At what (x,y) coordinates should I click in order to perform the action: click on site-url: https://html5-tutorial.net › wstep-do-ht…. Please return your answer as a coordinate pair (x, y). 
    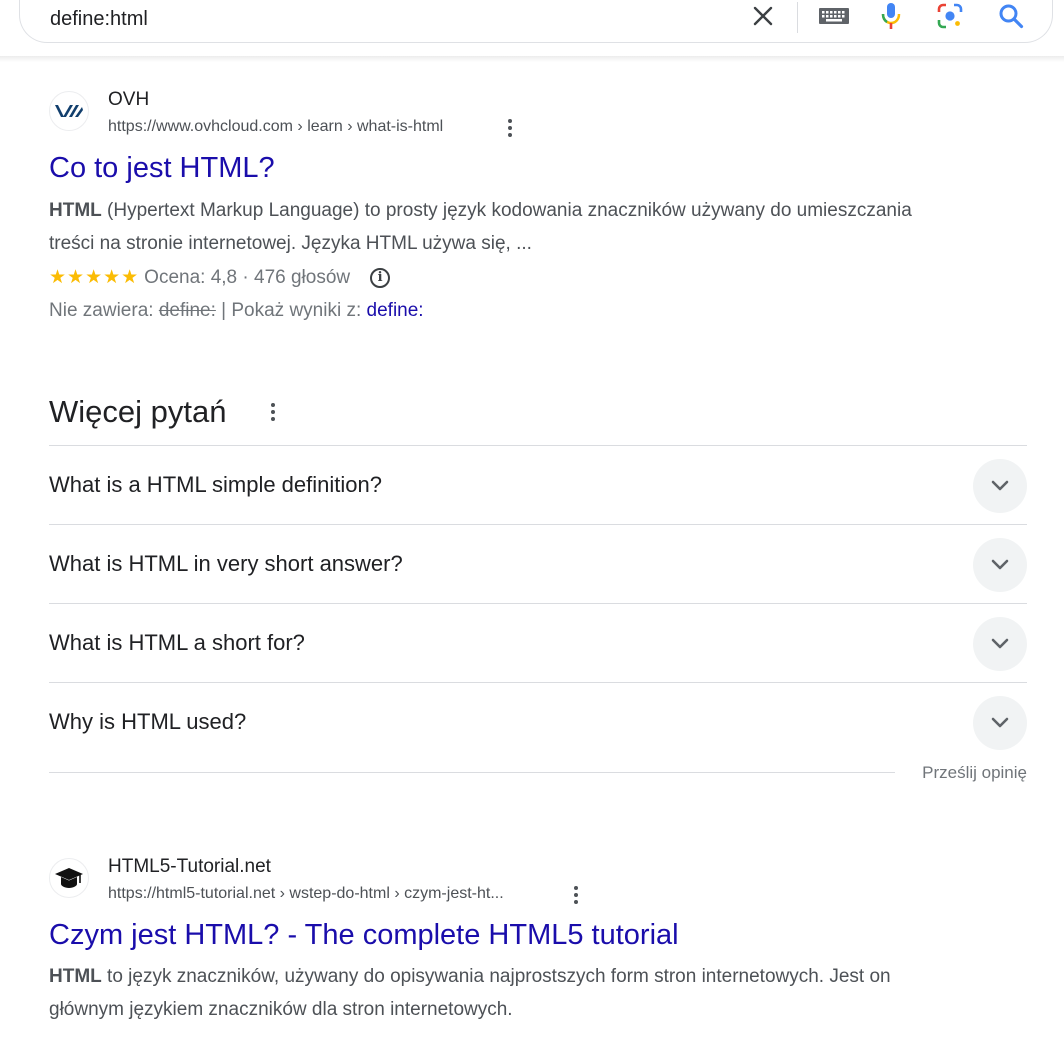
    Looking at the image, I should click on (306, 894).